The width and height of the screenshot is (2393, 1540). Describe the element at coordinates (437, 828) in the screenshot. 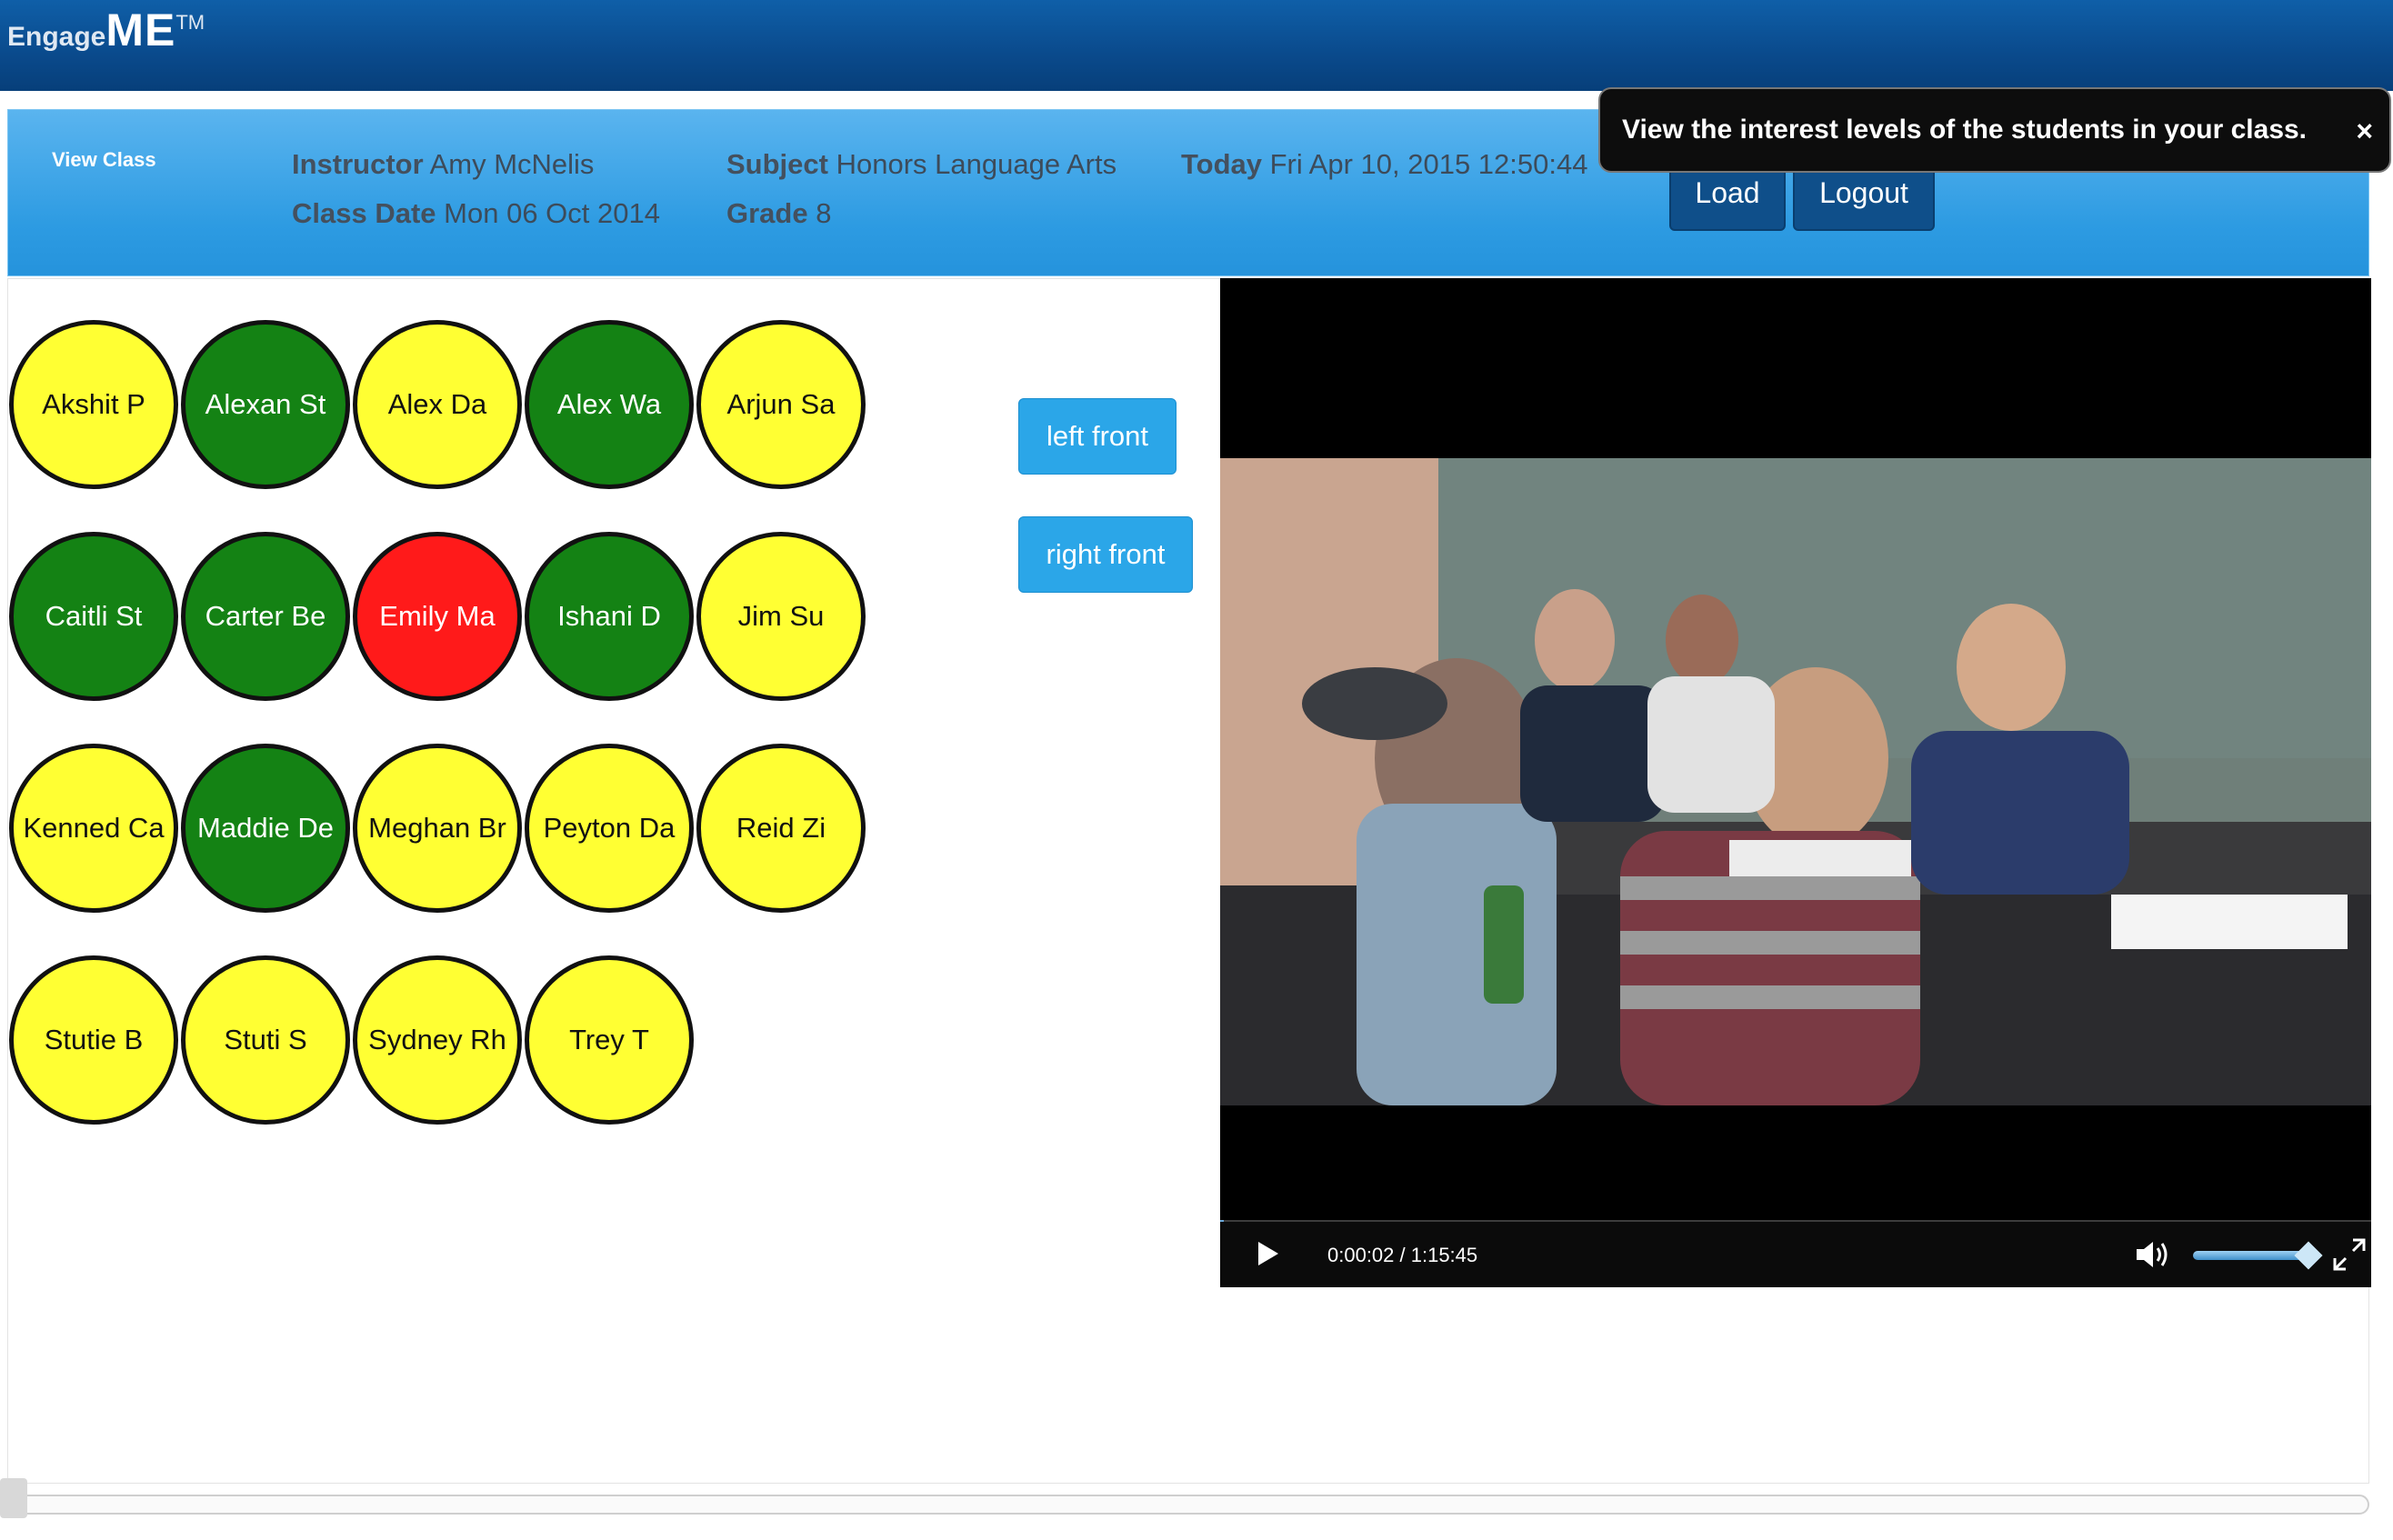

I see `student-circle: Meghan Br` at that location.